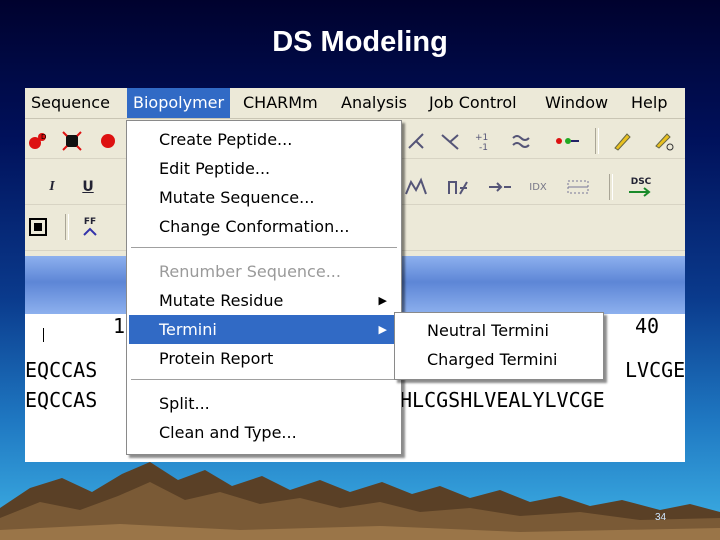 This screenshot has width=720, height=540. Describe the element at coordinates (416, 141) in the screenshot. I see `molecule-icon` at that location.